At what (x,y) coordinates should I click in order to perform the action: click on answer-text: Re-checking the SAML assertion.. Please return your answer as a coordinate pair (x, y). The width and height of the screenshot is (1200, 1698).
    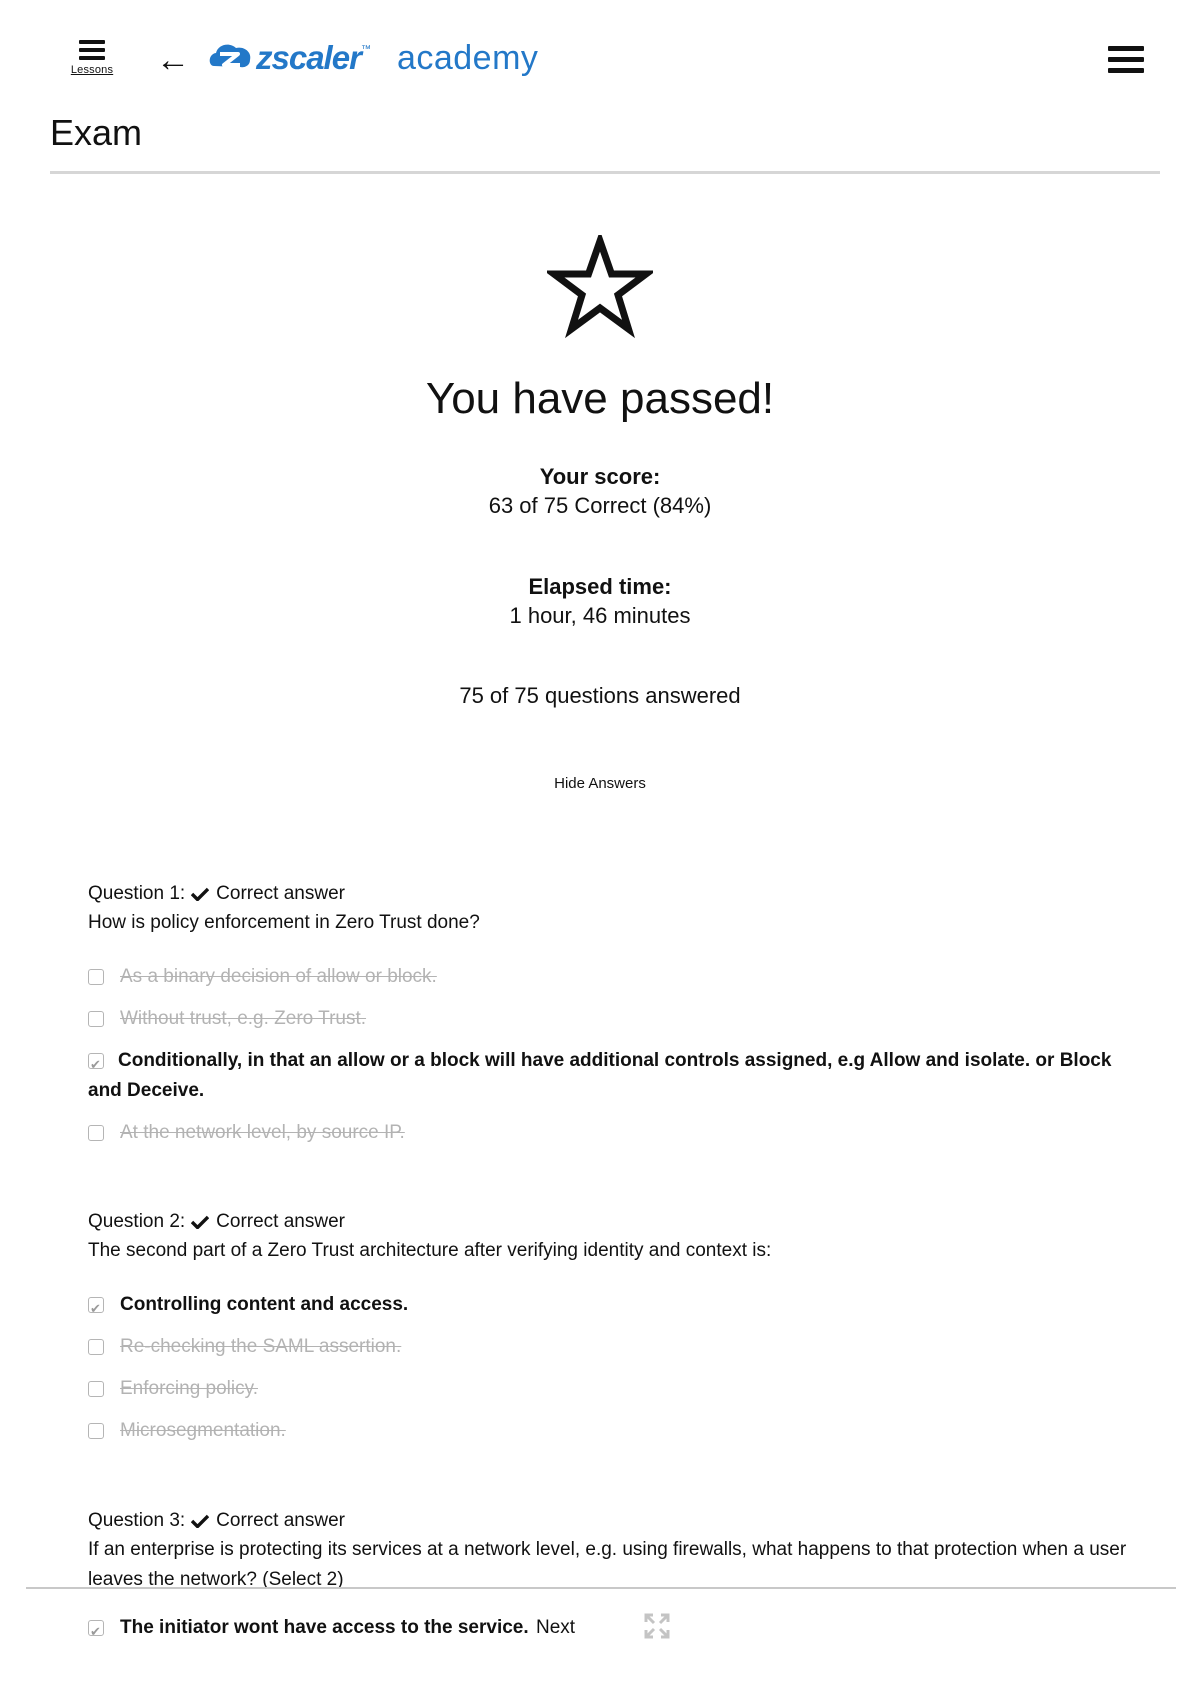
    Looking at the image, I should click on (261, 1346).